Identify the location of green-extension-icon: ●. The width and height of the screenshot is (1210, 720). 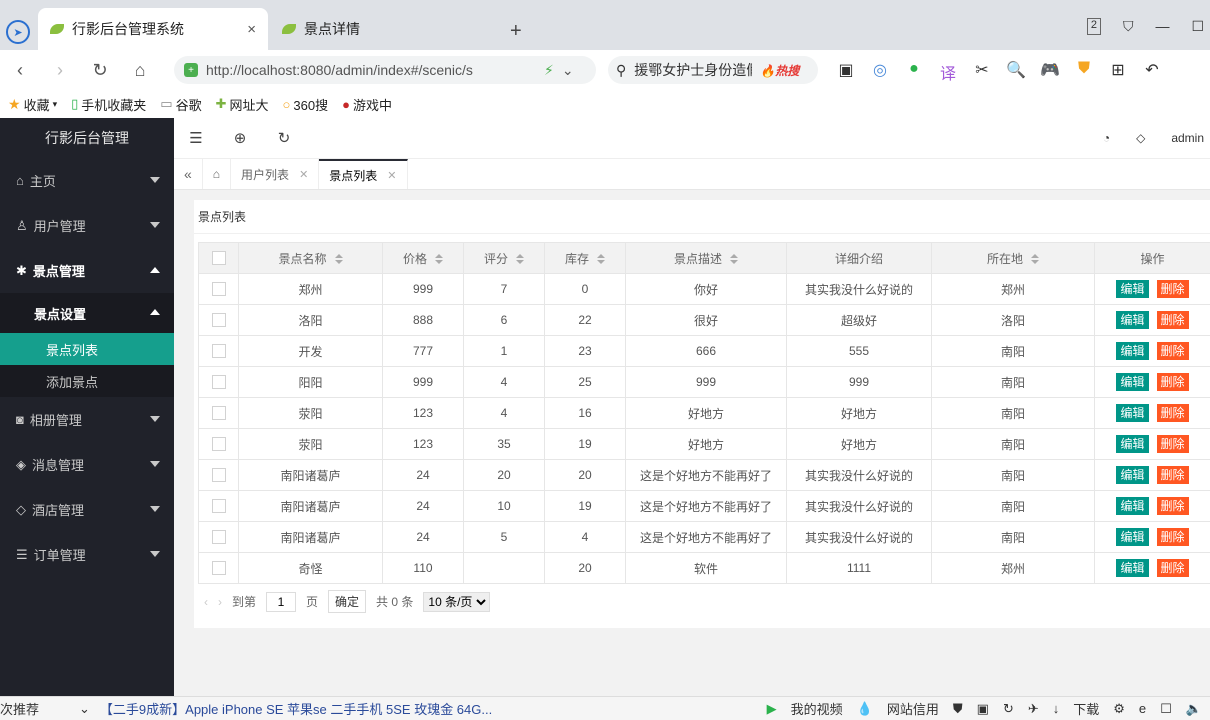
(914, 70).